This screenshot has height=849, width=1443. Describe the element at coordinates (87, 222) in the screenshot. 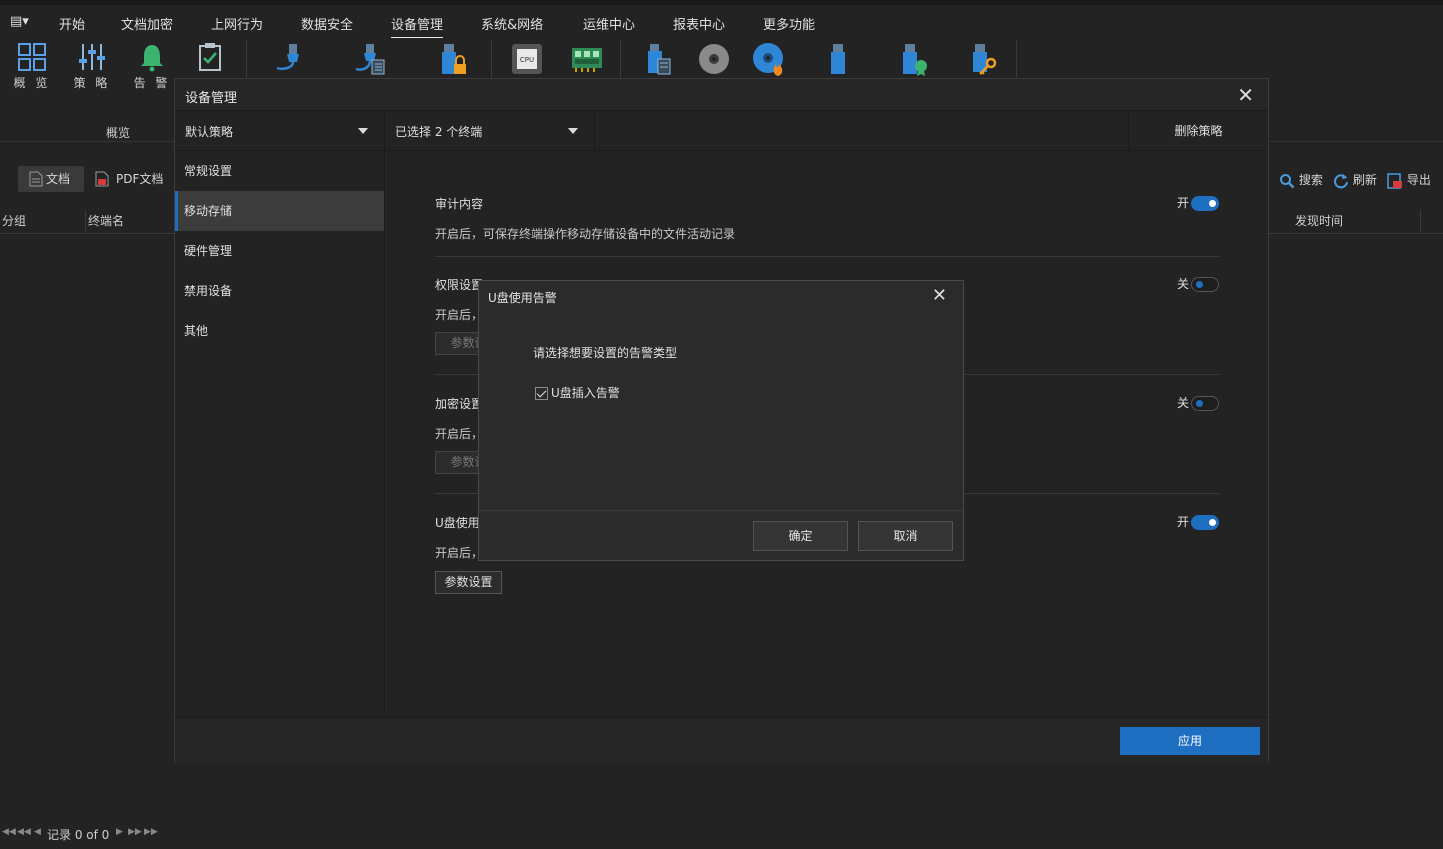

I see `table-header-left: 分组 终端名` at that location.